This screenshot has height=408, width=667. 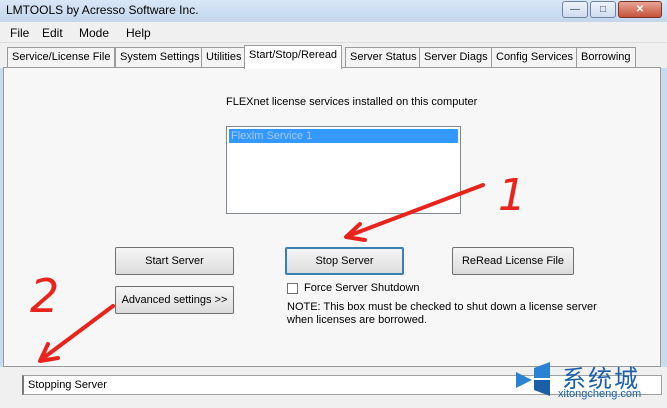 I want to click on reread-license-file-button: ReRead License File, so click(x=513, y=261).